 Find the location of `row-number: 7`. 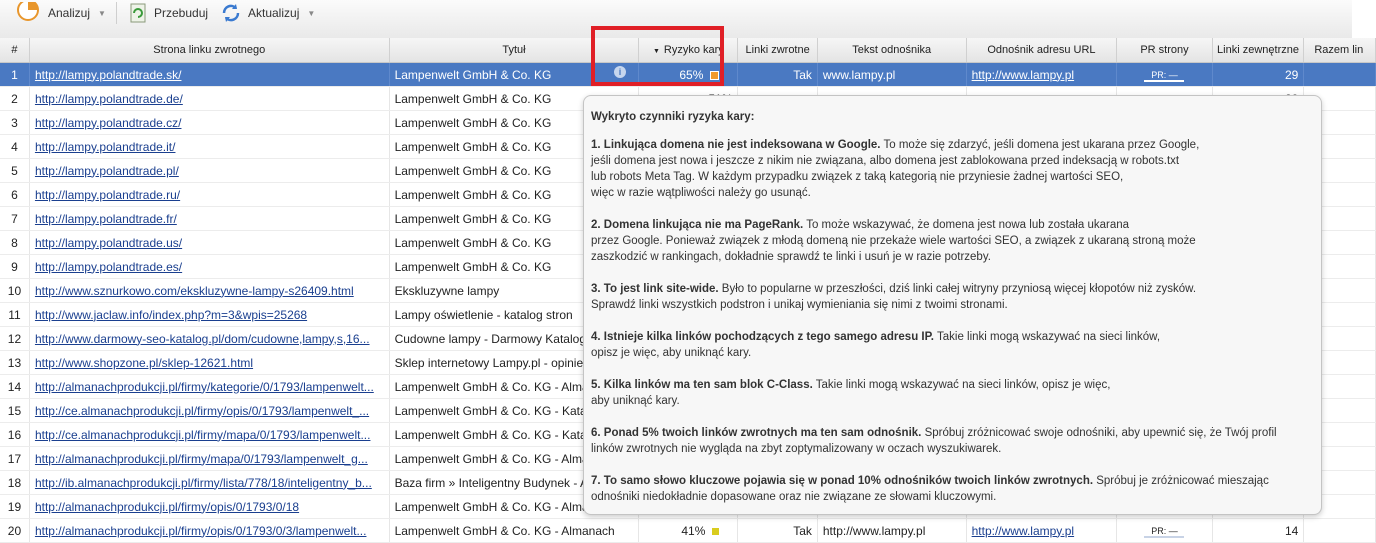

row-number: 7 is located at coordinates (15, 218).